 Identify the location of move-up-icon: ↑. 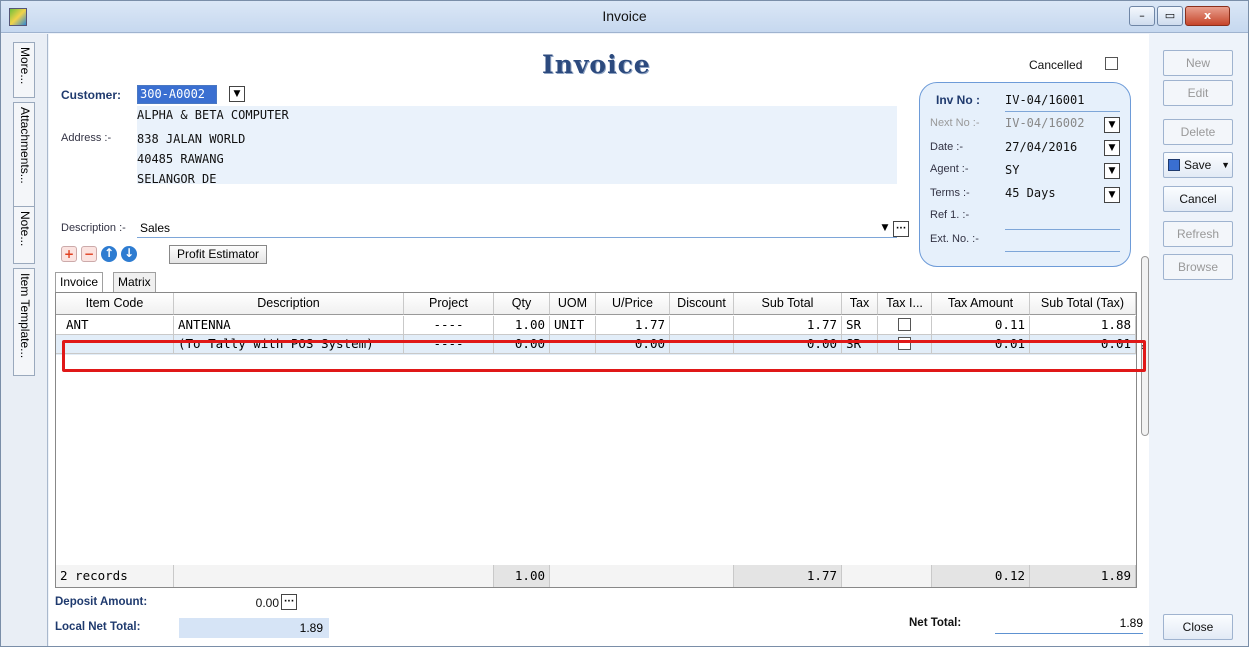
(109, 254).